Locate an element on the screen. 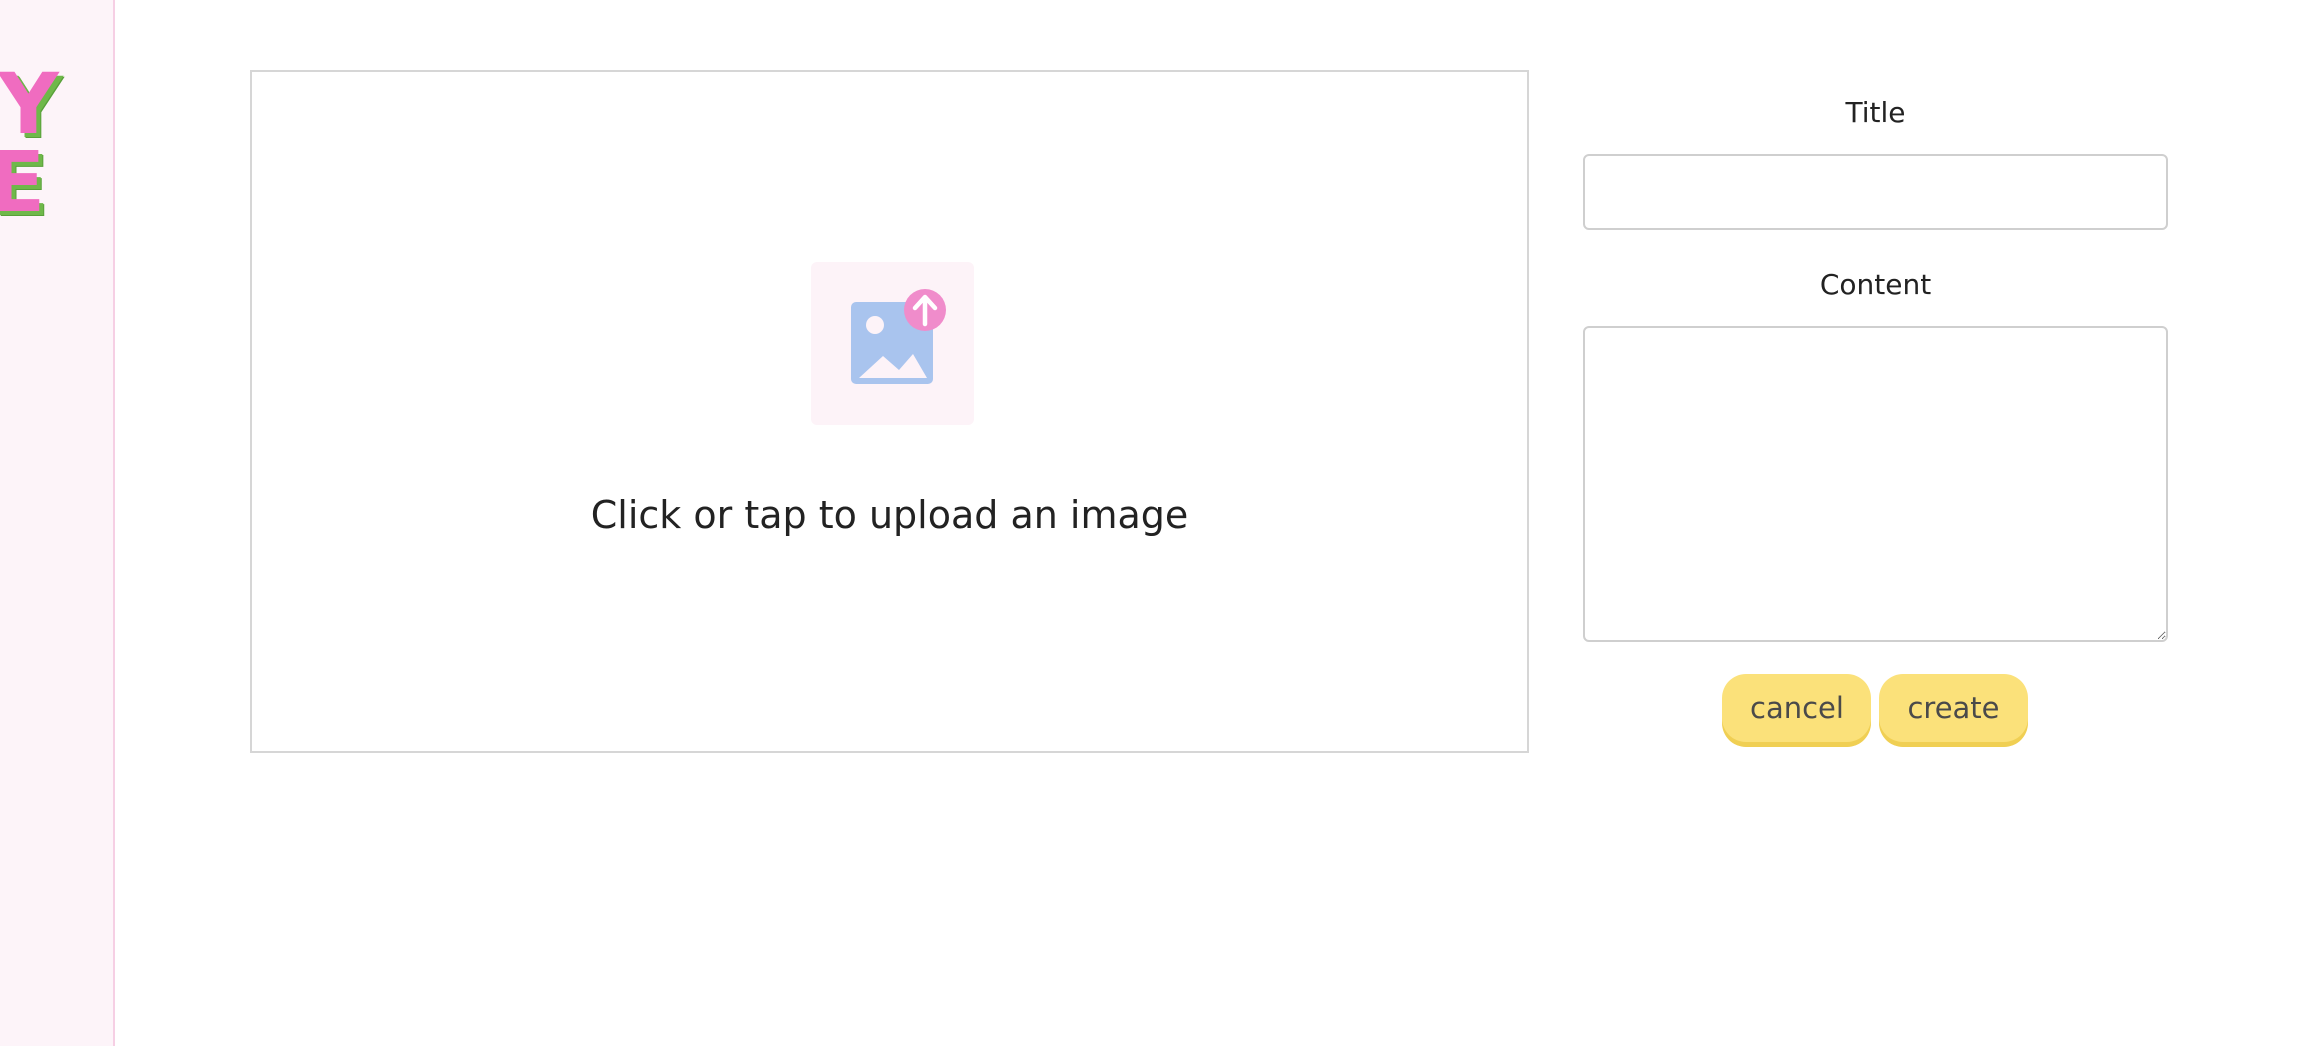 This screenshot has height=1046, width=2314. form-actions: cancel create is located at coordinates (1875, 708).